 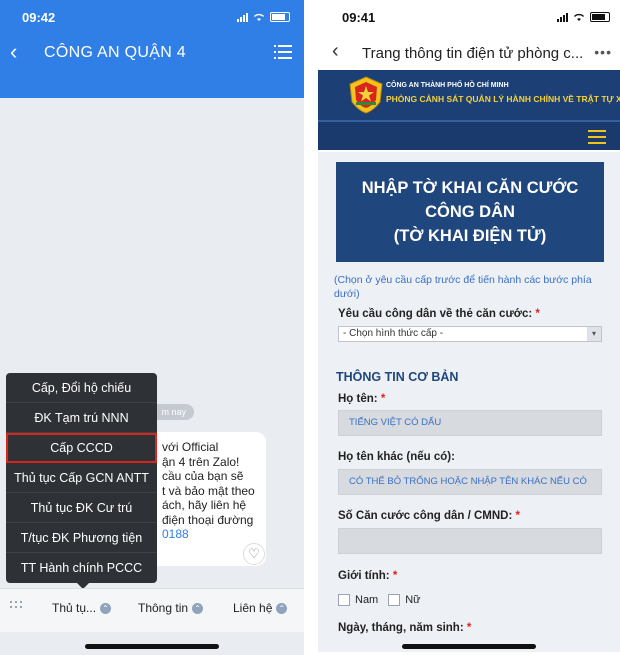 What do you see at coordinates (359, 17) in the screenshot?
I see `status-time: 09:41` at bounding box center [359, 17].